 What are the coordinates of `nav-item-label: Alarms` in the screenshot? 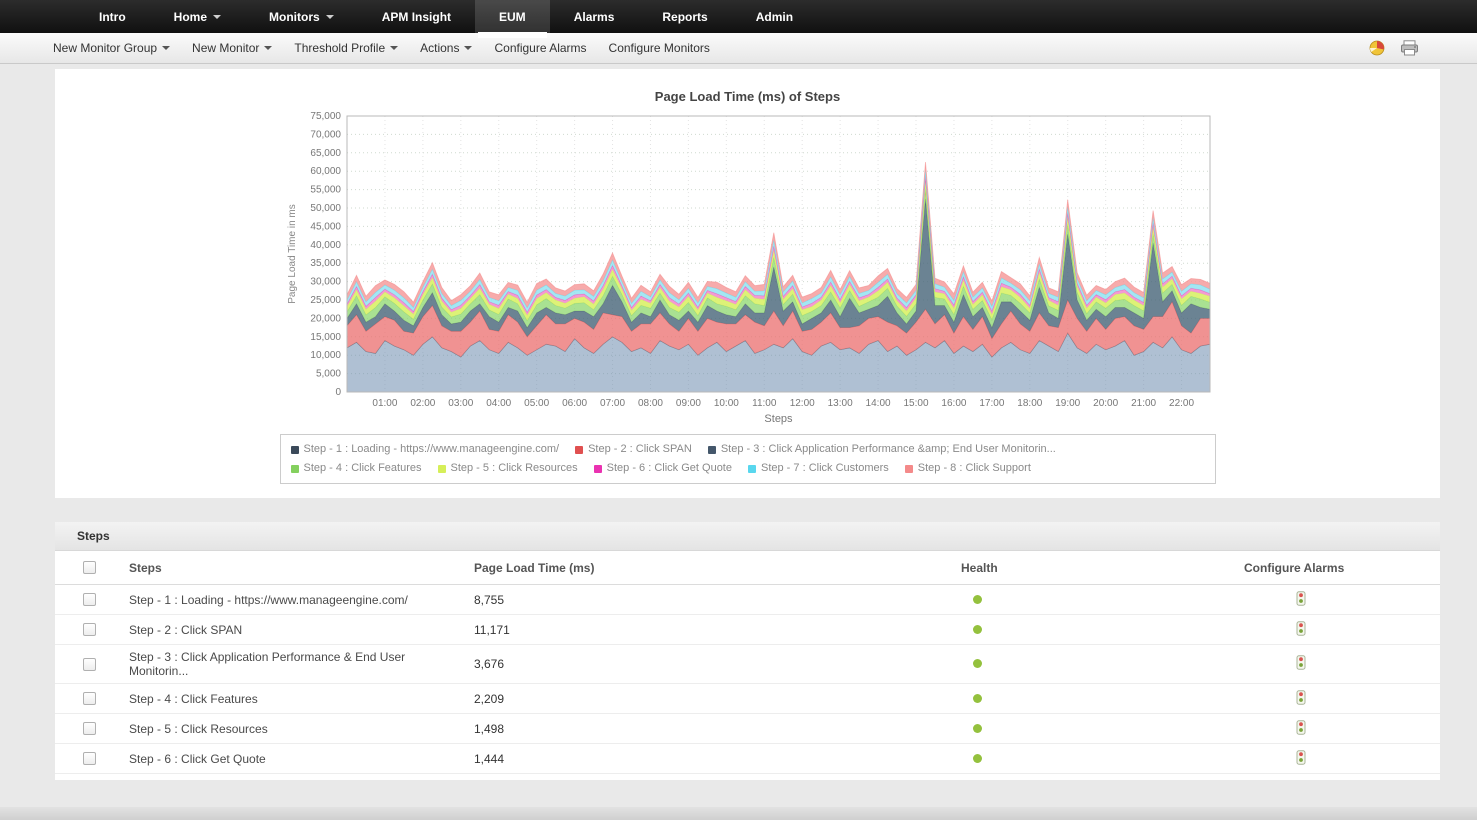 It's located at (594, 16).